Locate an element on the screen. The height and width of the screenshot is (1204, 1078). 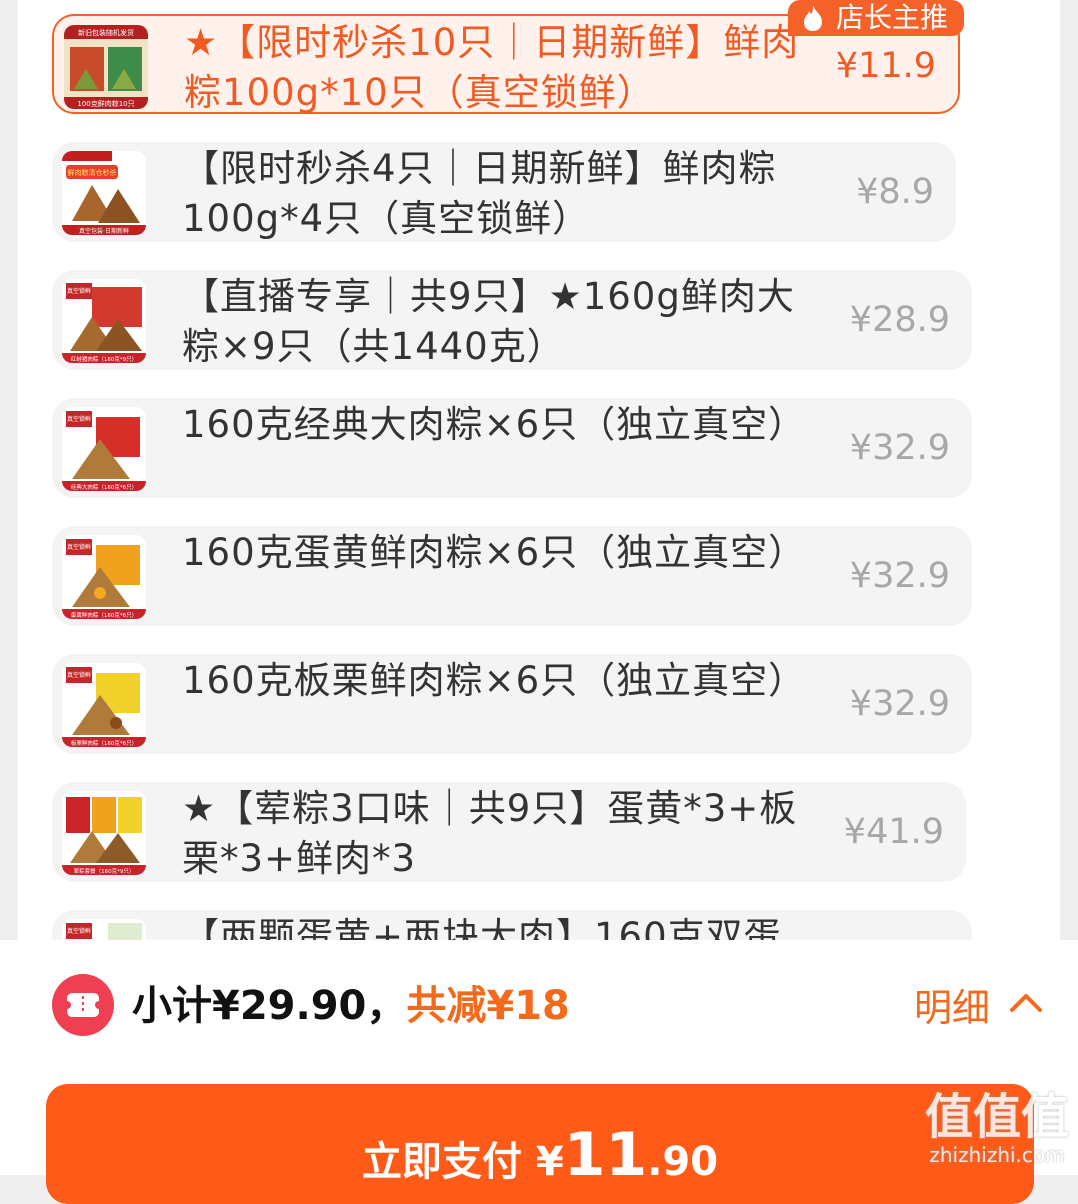
thumb-caption: 真空包装·日期新鲜 is located at coordinates (104, 231).